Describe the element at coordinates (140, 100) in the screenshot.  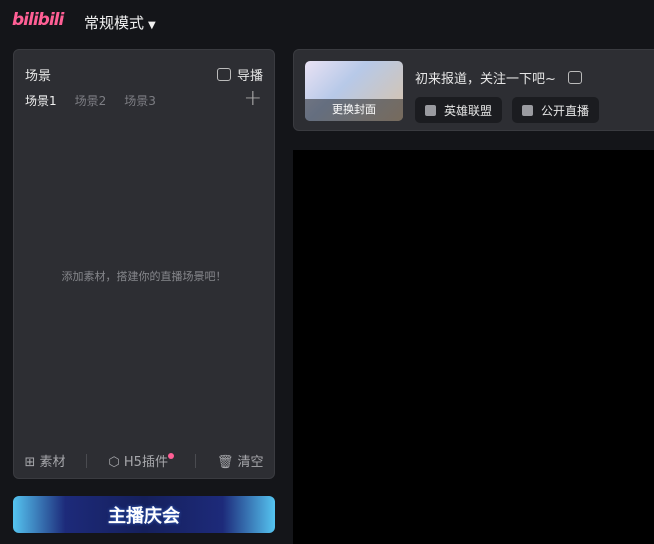
I see `tab-scene-3: 场景3` at that location.